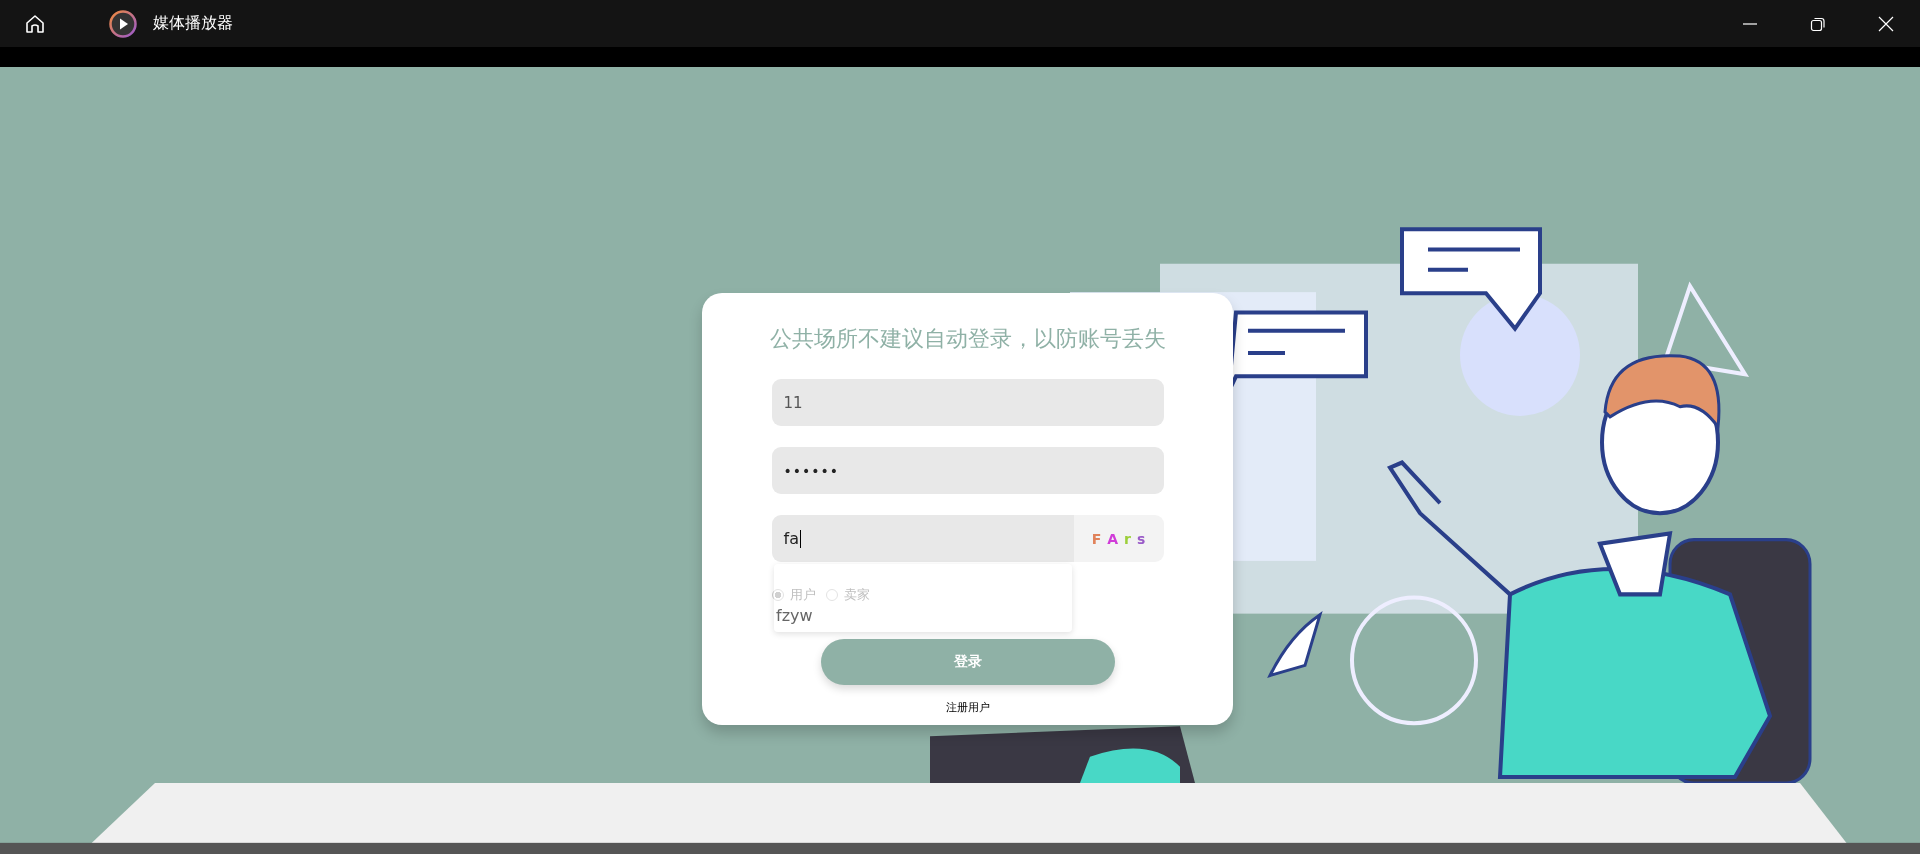 This screenshot has width=1920, height=854. I want to click on captcha-letter: A, so click(1113, 538).